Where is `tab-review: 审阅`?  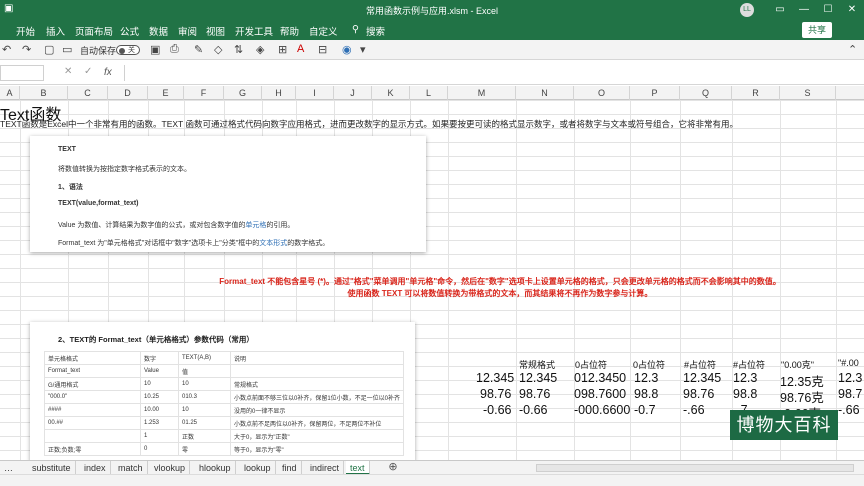 tab-review: 审阅 is located at coordinates (187, 31).